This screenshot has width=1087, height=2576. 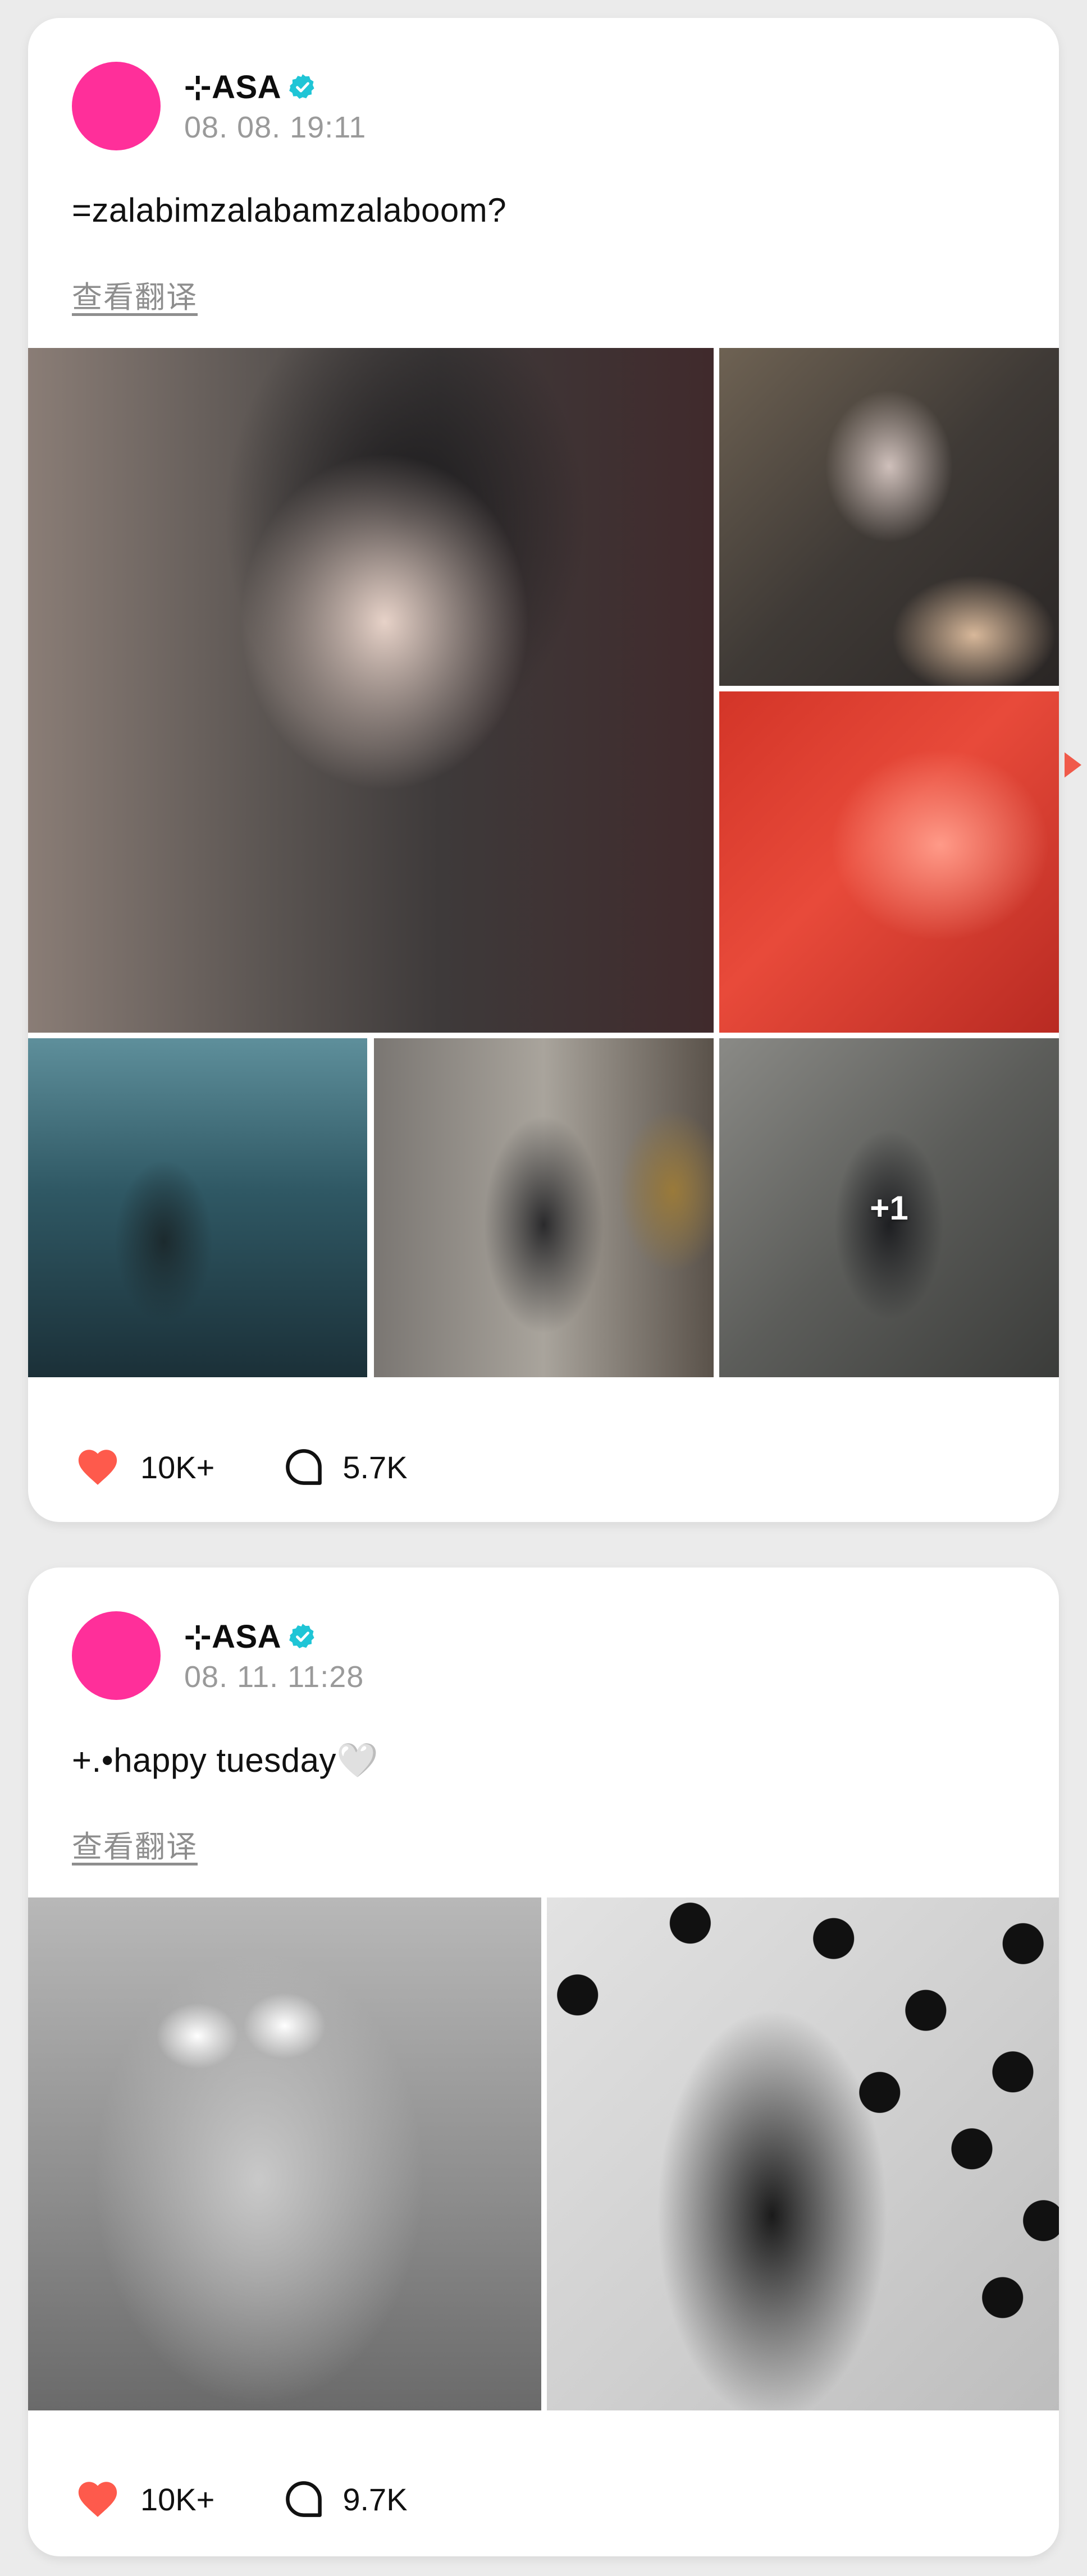 I want to click on post-header: ⊹ASA 08. 08. 19:11, so click(x=521, y=107).